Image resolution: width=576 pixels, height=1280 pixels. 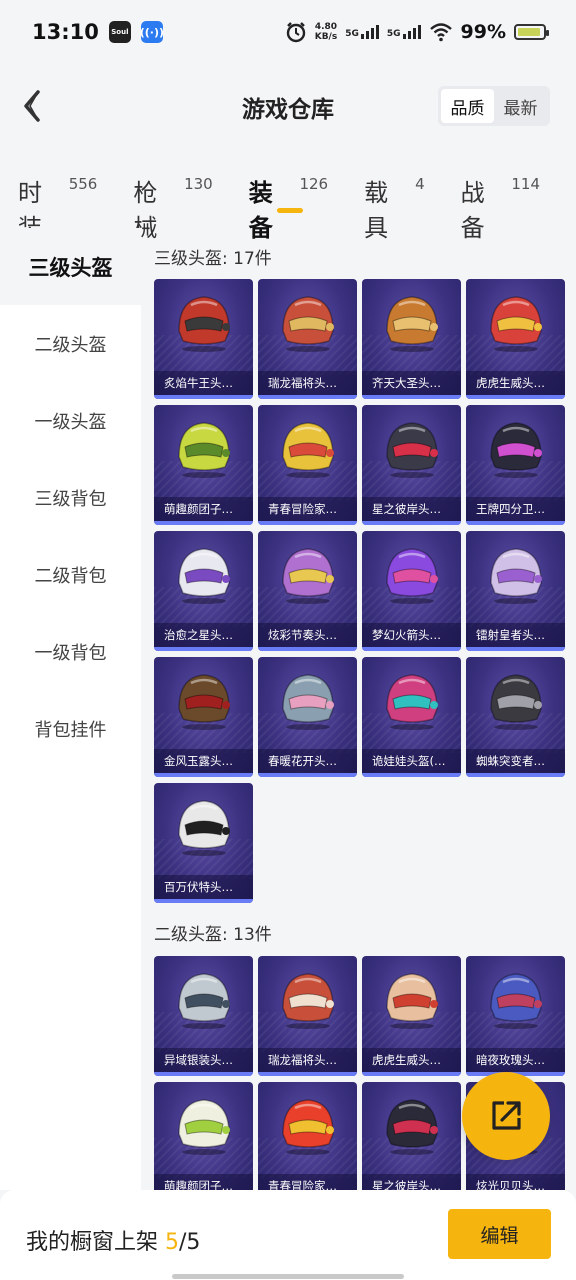 I want to click on status-bar: 13:10 Soul ((·)) 4.80 KB/s 5G 5G 99%, so click(x=288, y=32).